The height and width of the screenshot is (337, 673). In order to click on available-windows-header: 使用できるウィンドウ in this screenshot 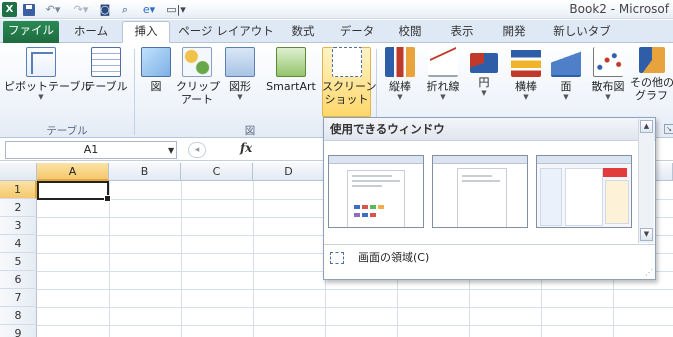, I will do `click(489, 129)`.